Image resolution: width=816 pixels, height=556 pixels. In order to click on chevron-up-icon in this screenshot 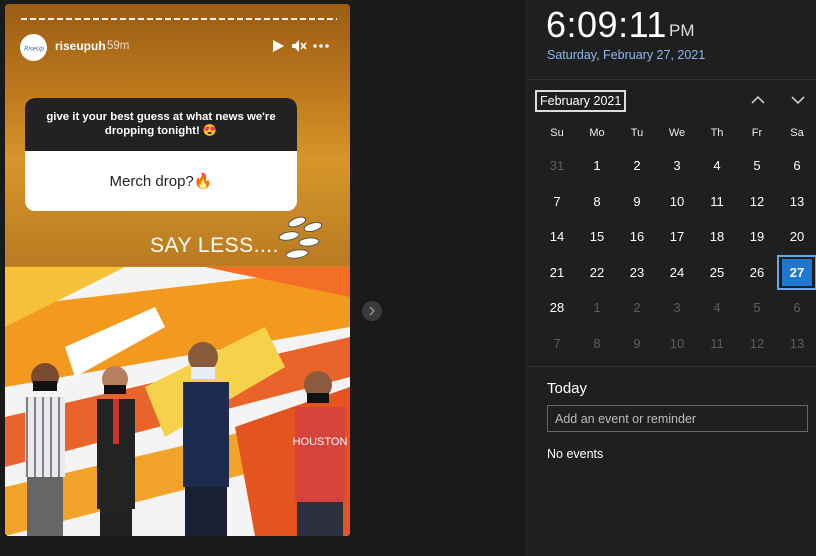, I will do `click(758, 100)`.